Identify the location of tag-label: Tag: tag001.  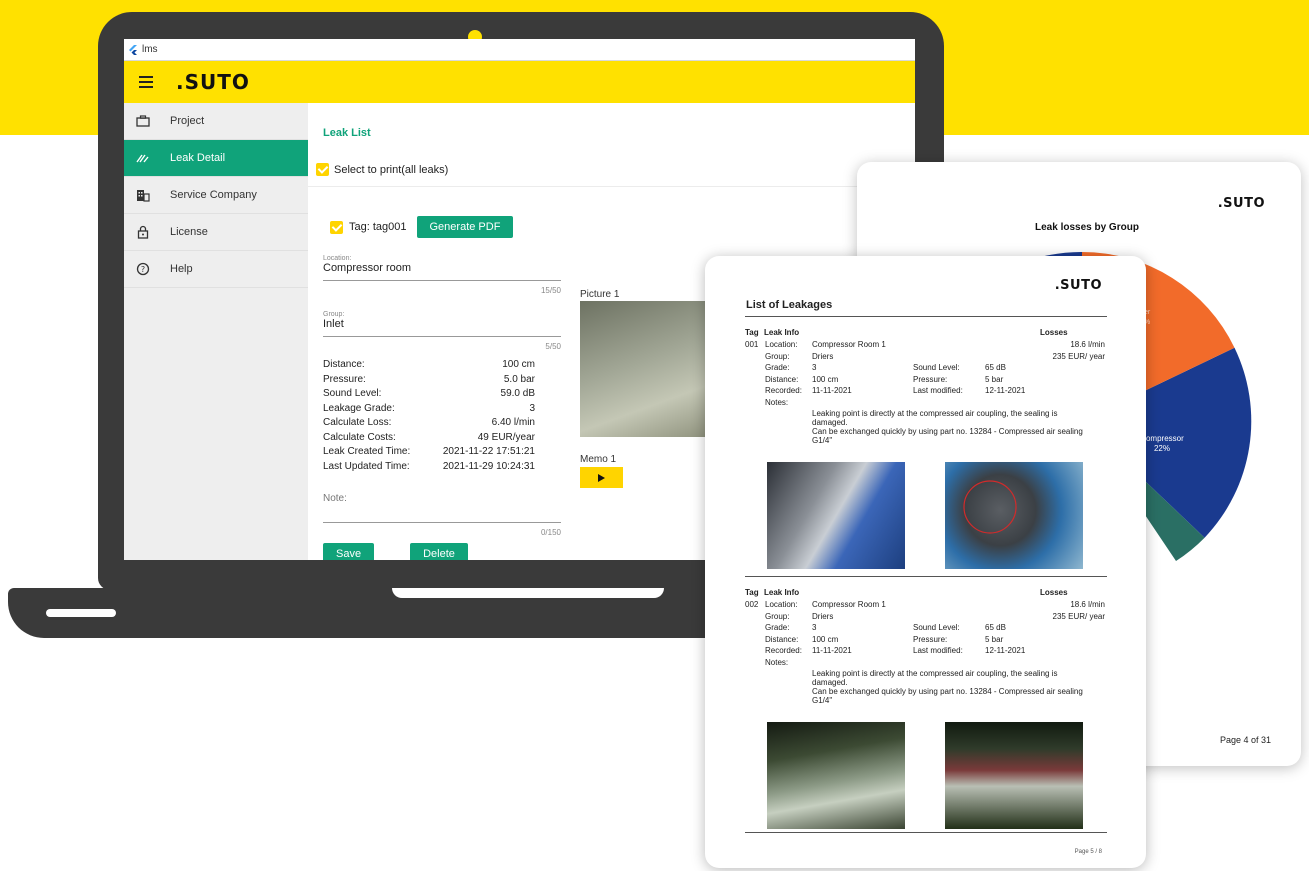
(378, 227).